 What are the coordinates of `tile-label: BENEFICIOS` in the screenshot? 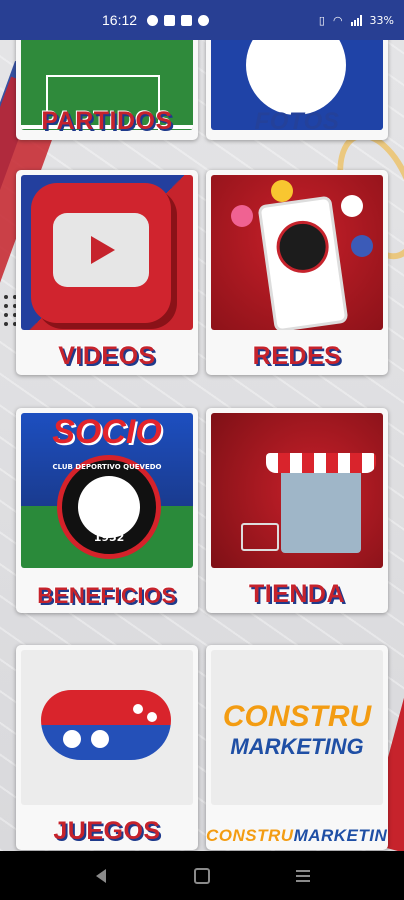 It's located at (107, 595).